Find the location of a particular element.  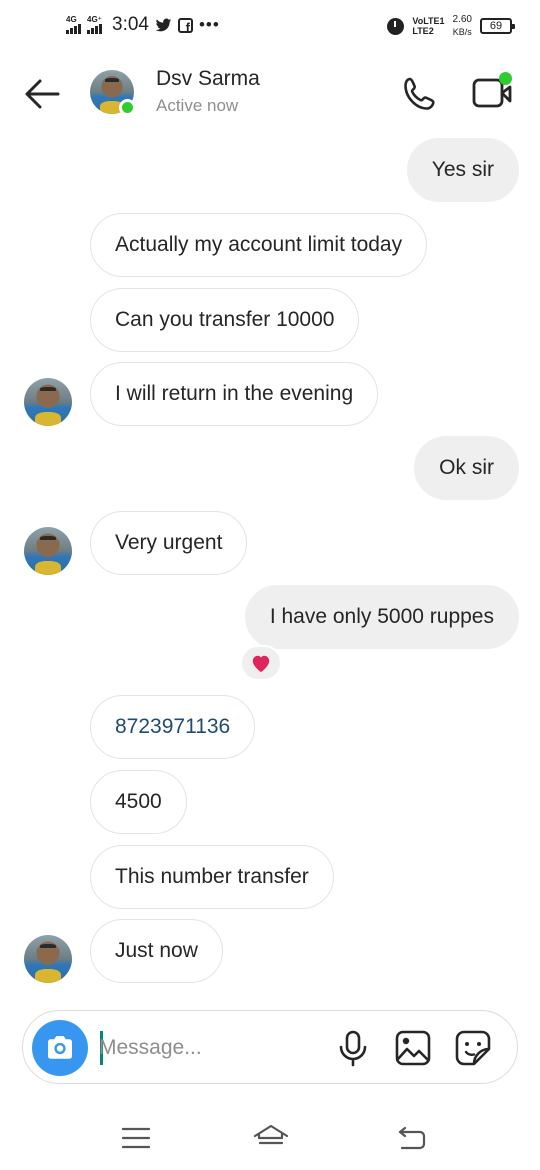

twitter-icon is located at coordinates (163, 24).